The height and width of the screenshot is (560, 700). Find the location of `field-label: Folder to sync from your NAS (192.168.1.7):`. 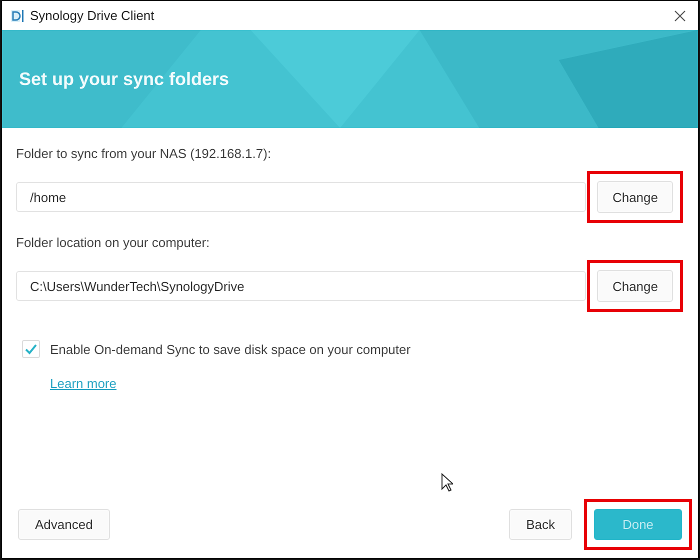

field-label: Folder to sync from your NAS (192.168.1.7): is located at coordinates (144, 153).